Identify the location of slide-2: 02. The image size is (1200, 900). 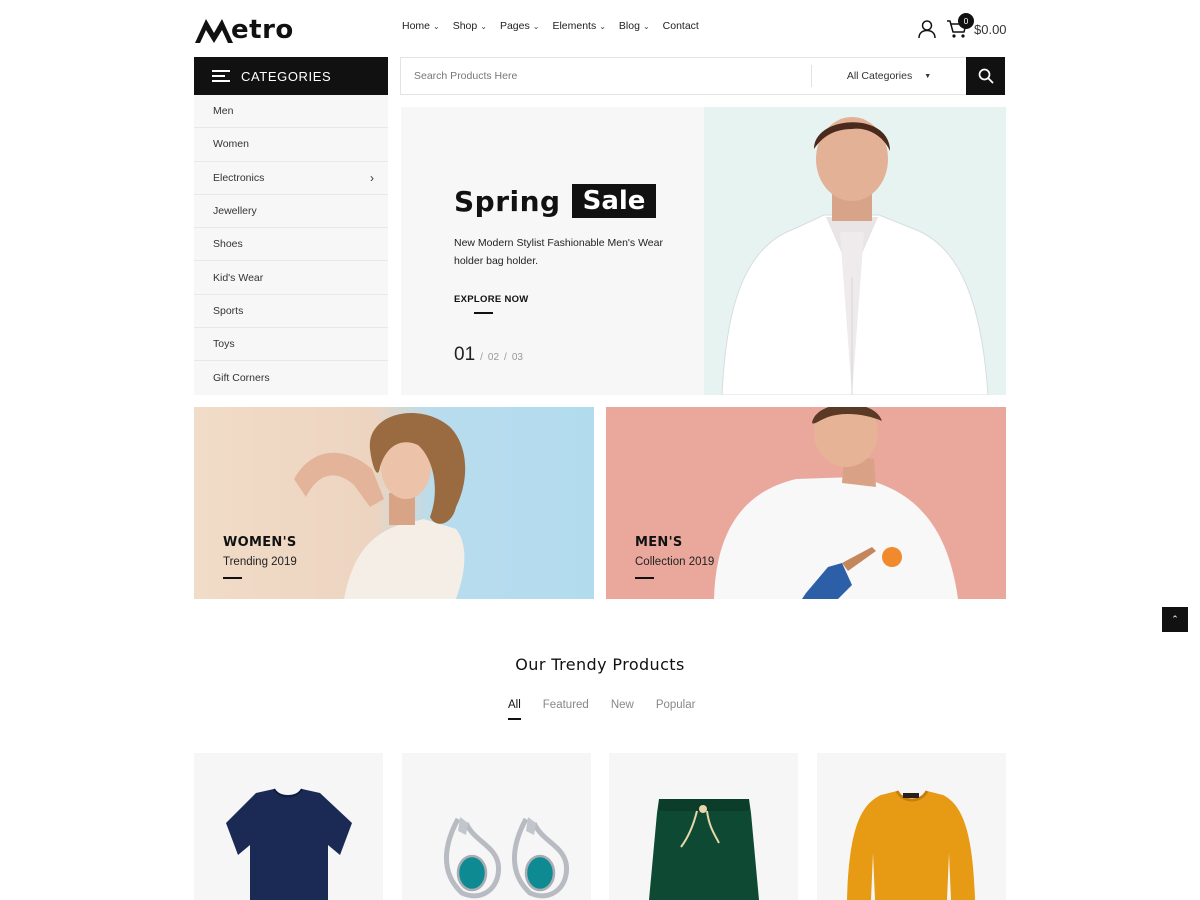
(493, 357).